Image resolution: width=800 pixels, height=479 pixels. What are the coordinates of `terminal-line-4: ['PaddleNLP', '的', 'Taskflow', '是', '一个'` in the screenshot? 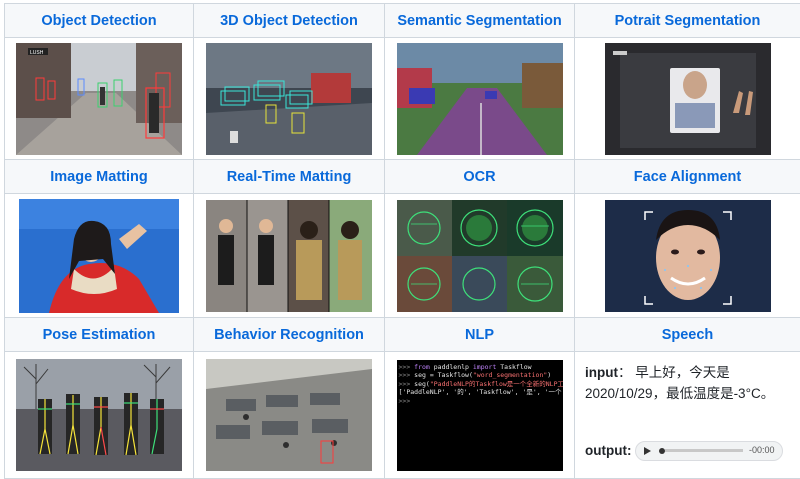 It's located at (480, 392).